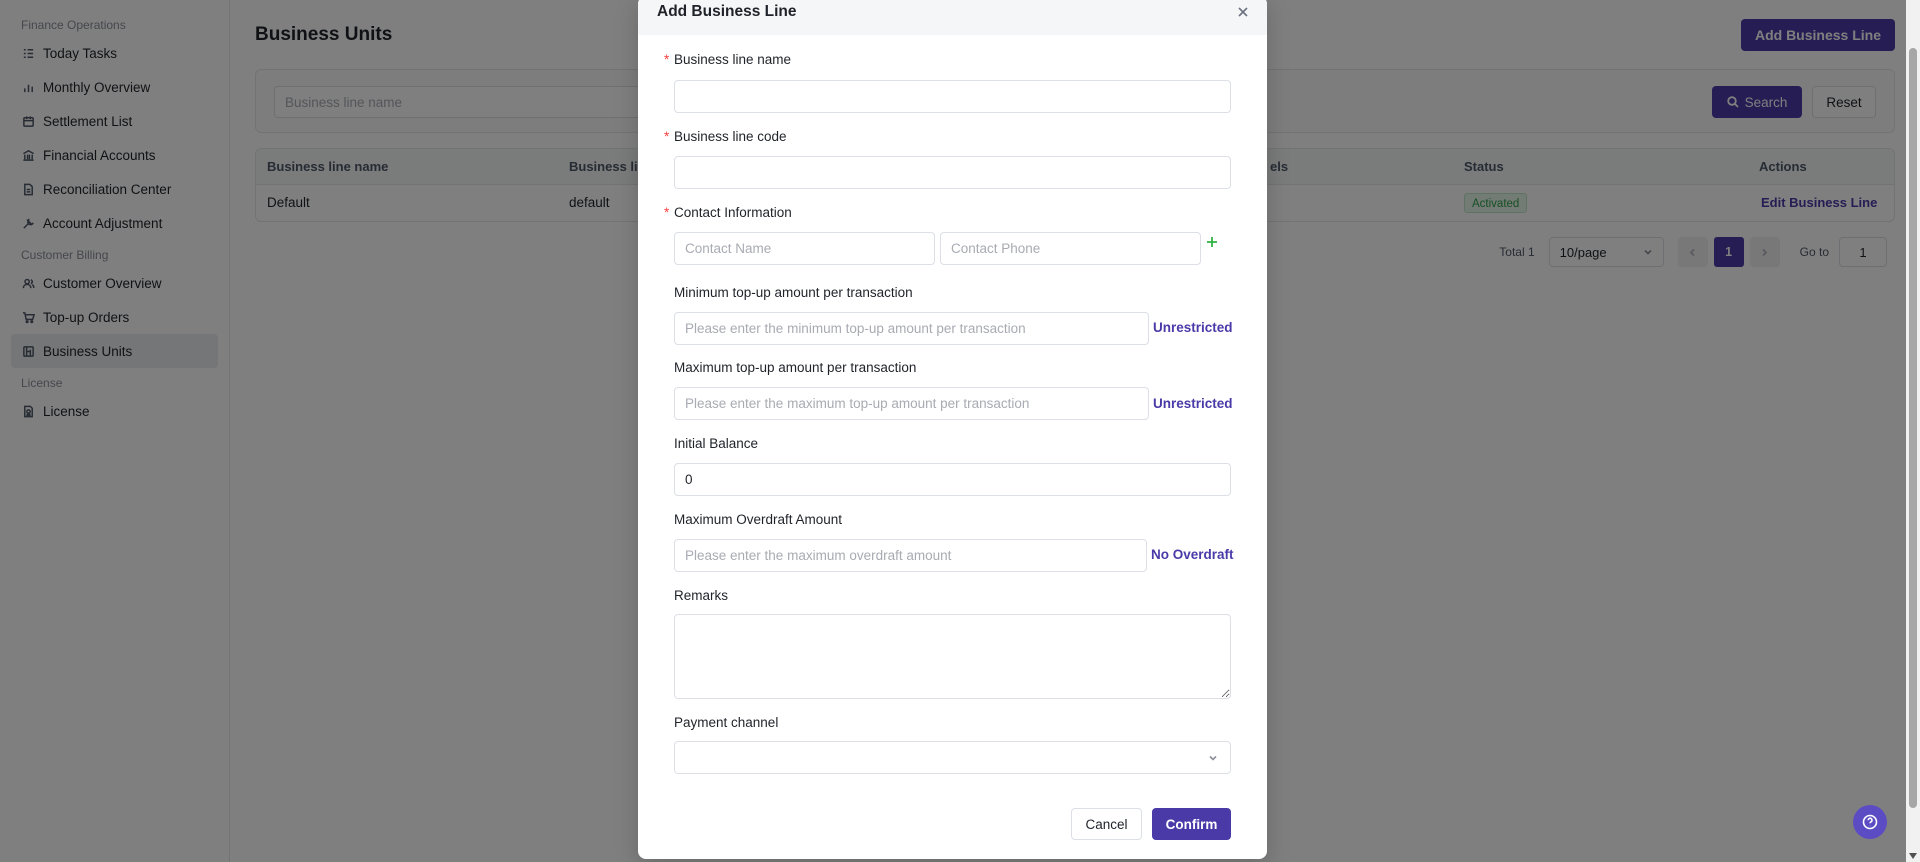  I want to click on business-line-code-label: * Business line code, so click(725, 136).